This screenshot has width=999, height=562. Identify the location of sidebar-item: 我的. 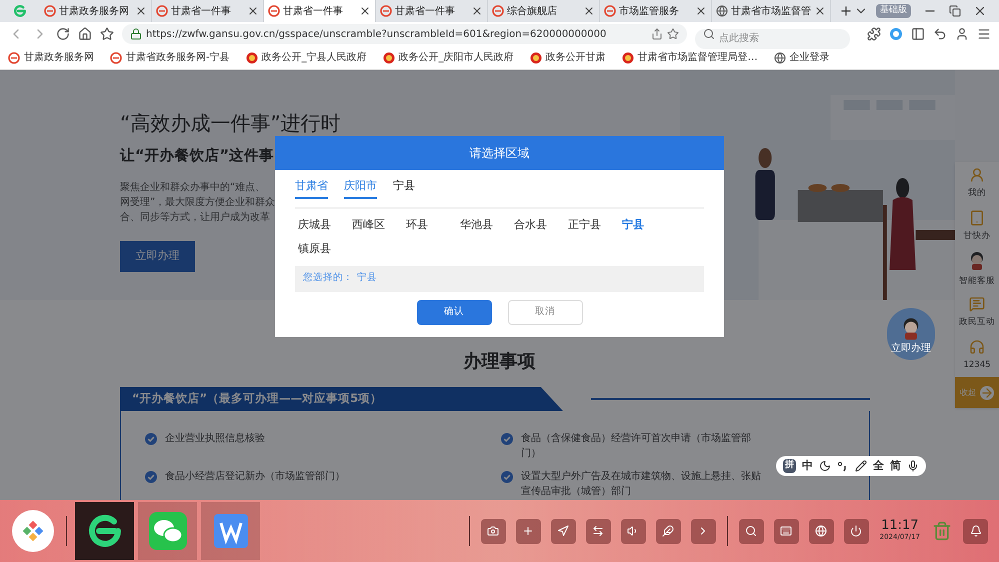
(977, 183).